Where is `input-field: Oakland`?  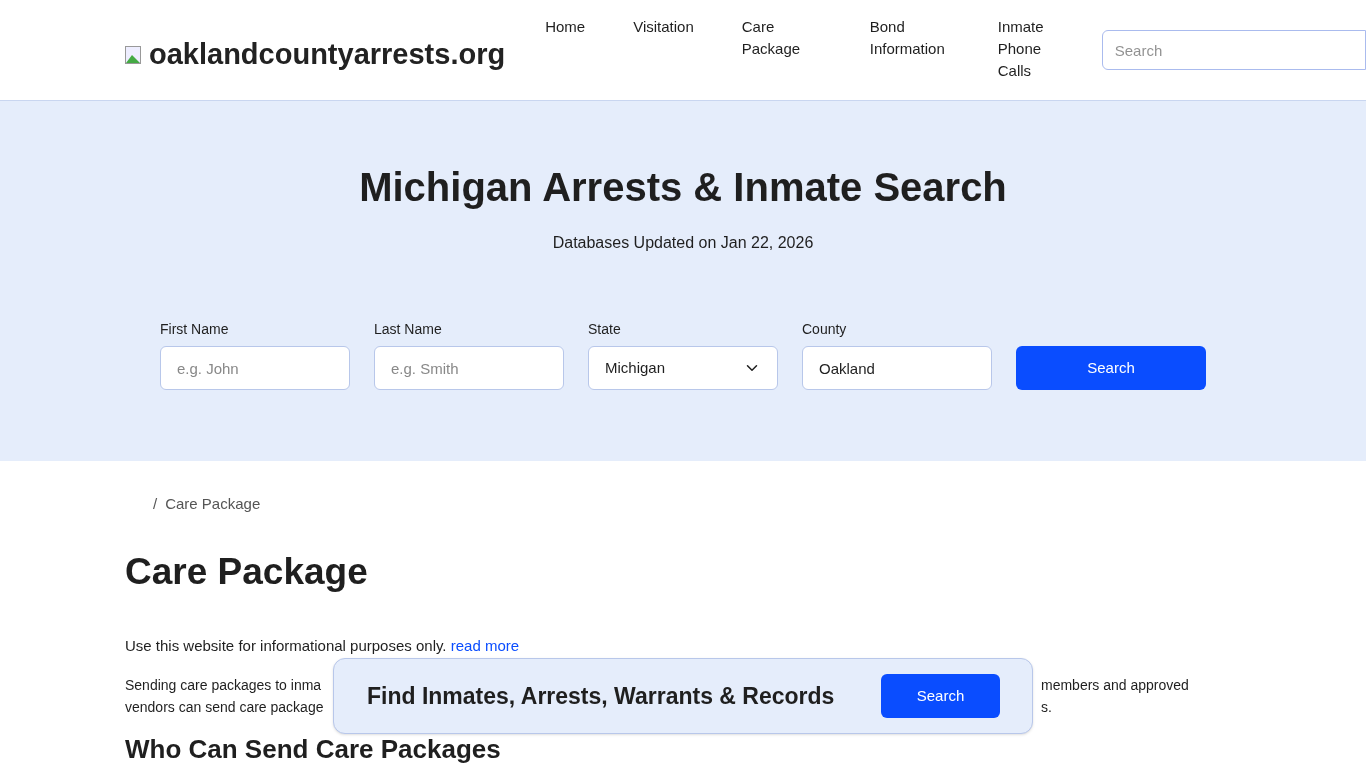 input-field: Oakland is located at coordinates (897, 368).